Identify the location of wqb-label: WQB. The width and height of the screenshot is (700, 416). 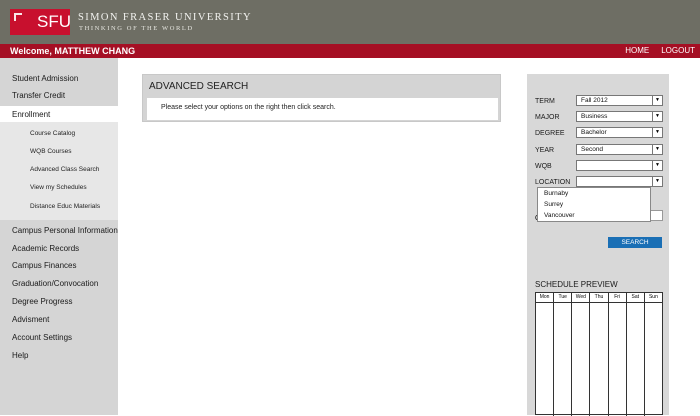
(543, 166).